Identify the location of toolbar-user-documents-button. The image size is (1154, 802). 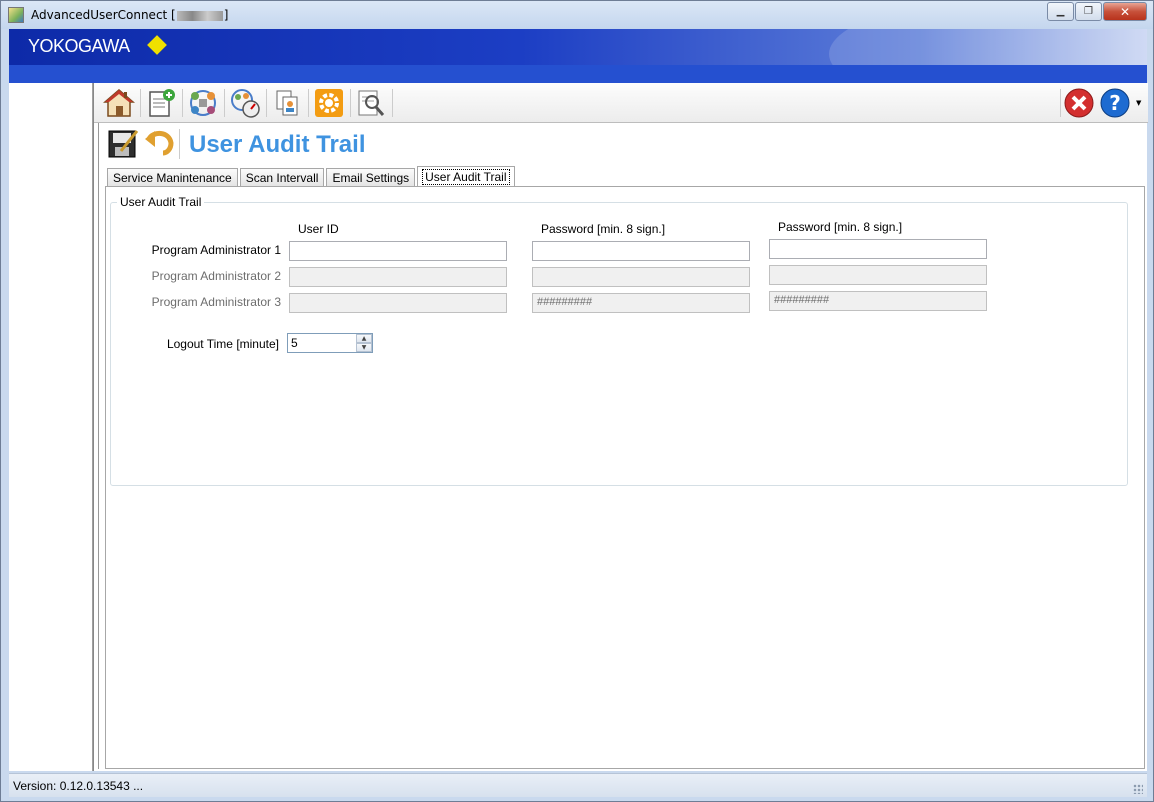
(287, 103).